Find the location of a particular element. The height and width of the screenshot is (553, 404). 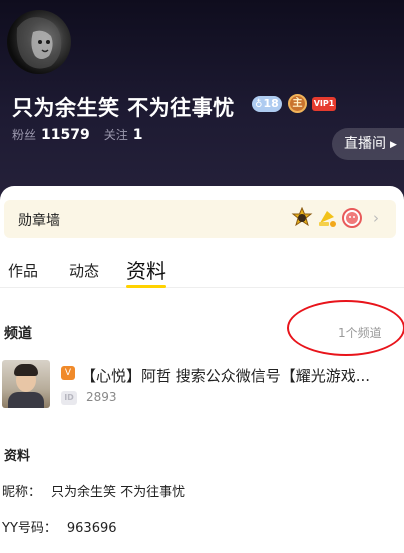

info-row-nickname: 昵称： 只为余生笑 不为往事忧 is located at coordinates (93, 490).